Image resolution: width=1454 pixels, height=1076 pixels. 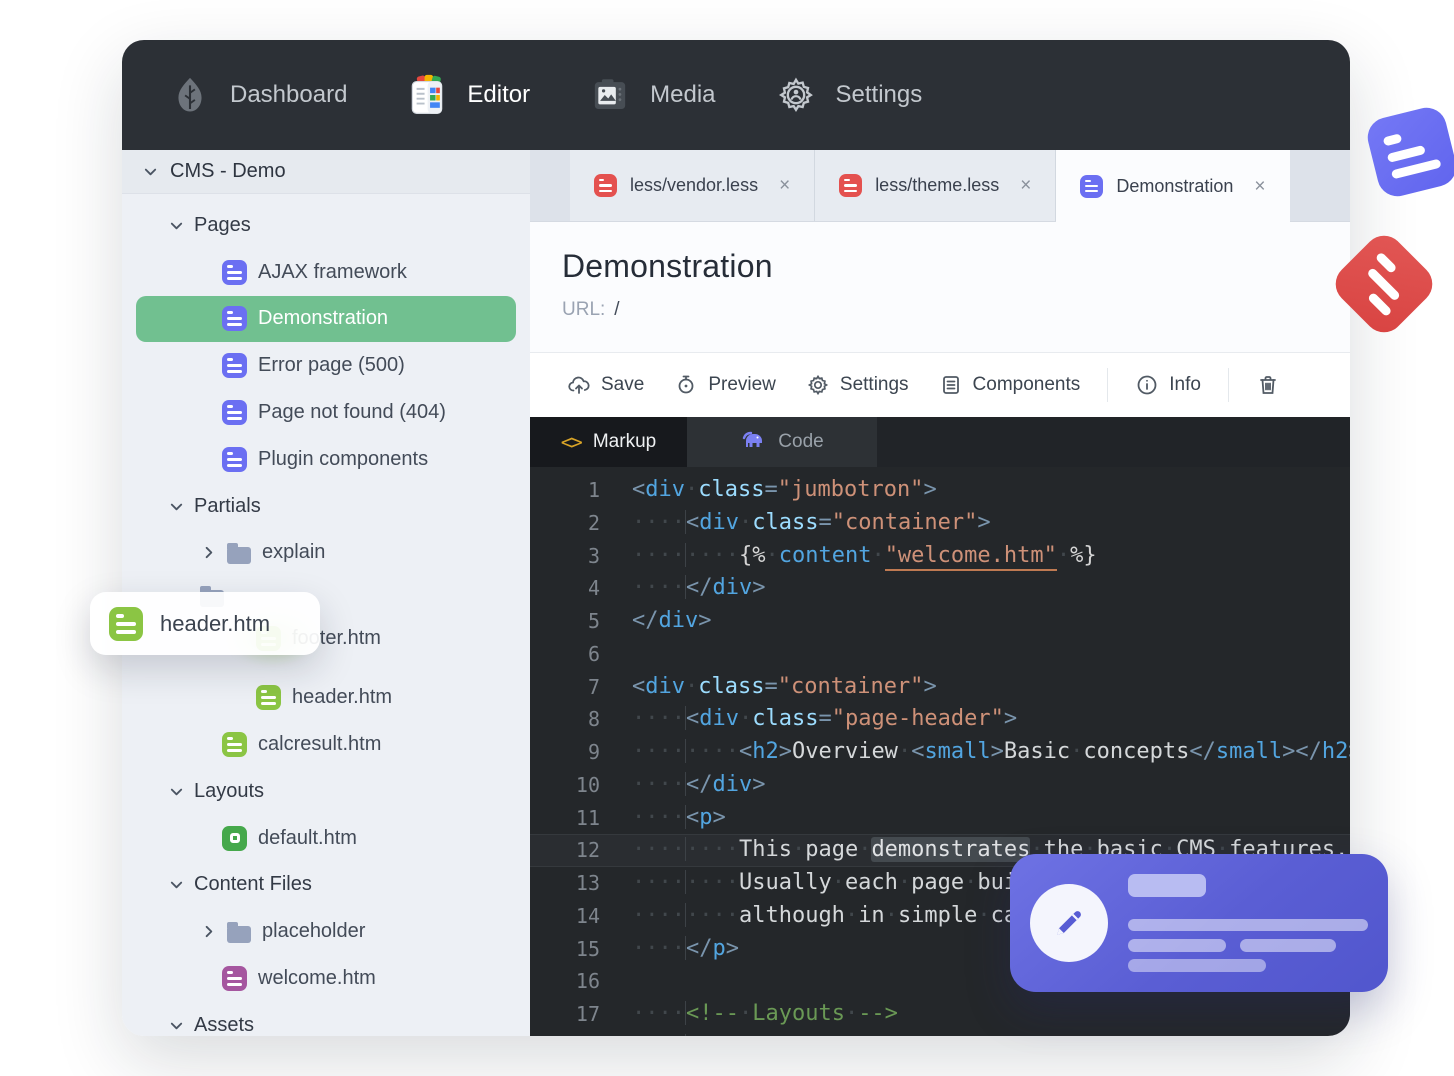 I want to click on tree-item-calcresult.htm: calcresult.htm, so click(x=326, y=744).